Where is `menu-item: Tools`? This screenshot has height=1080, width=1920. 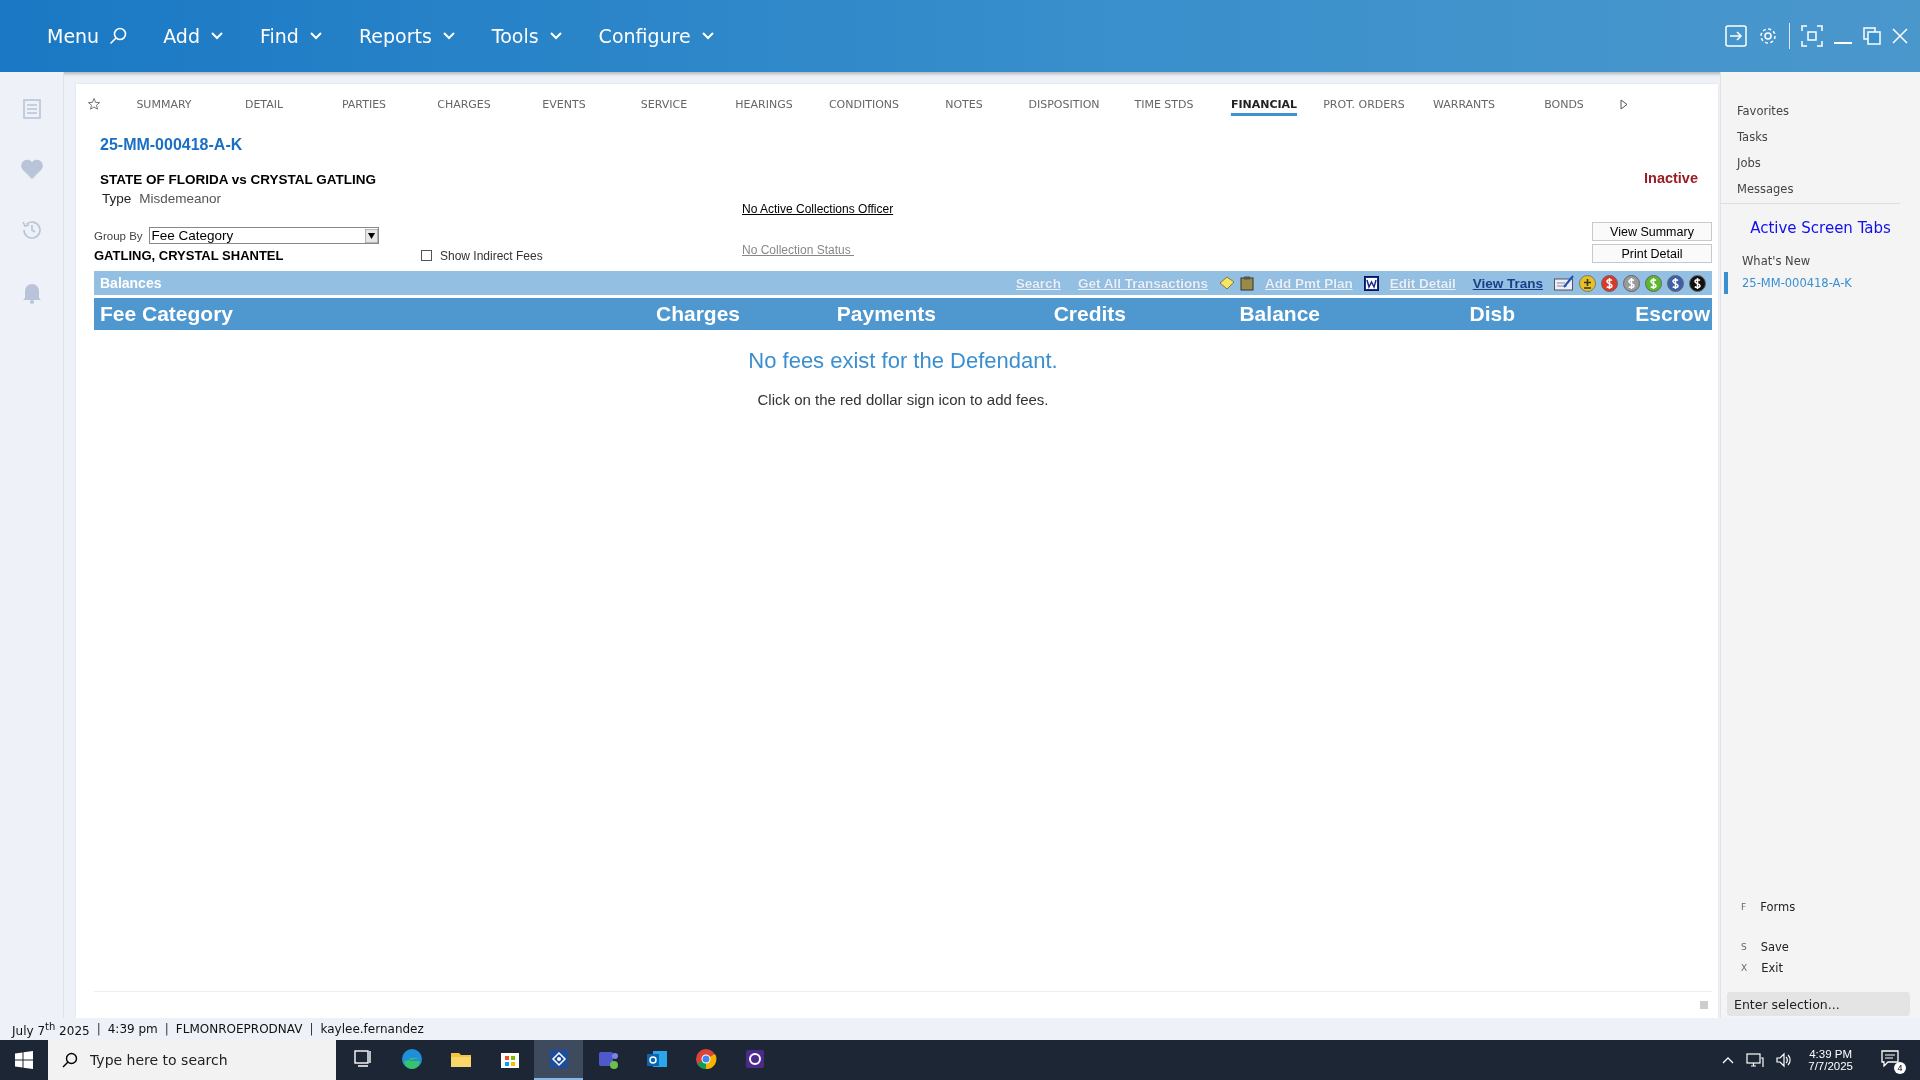 menu-item: Tools is located at coordinates (527, 36).